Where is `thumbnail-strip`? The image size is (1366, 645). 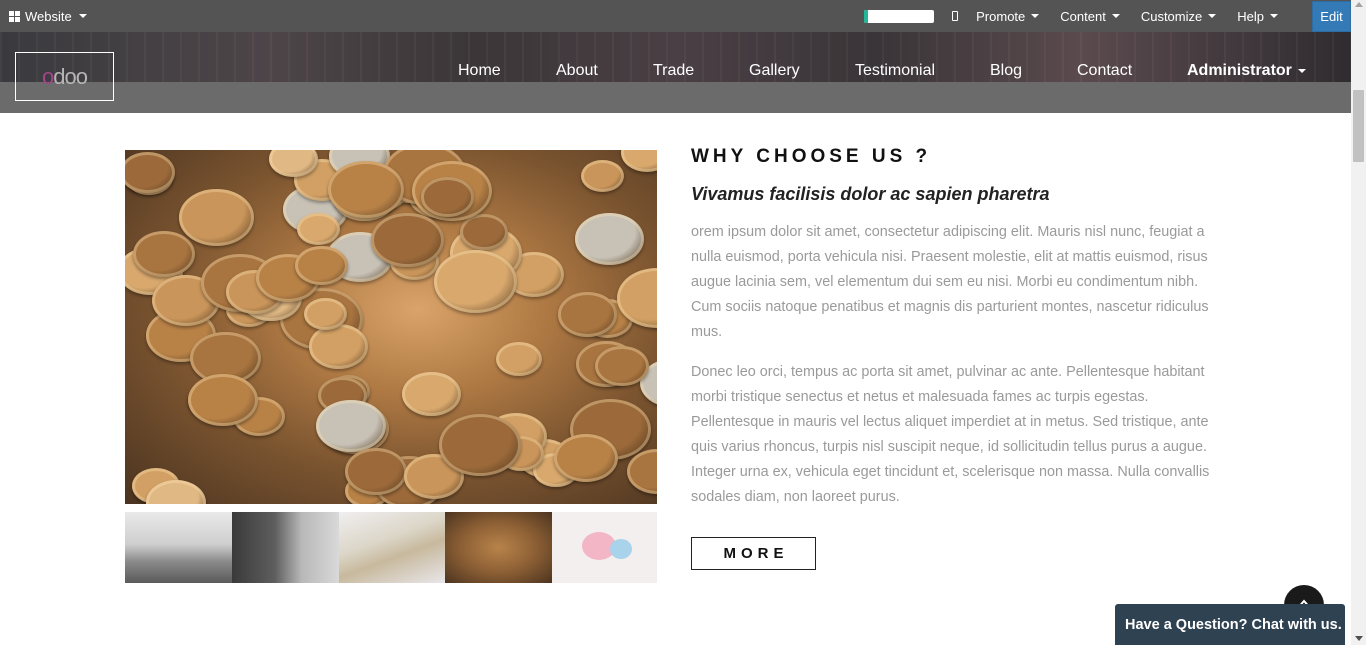 thumbnail-strip is located at coordinates (391, 547).